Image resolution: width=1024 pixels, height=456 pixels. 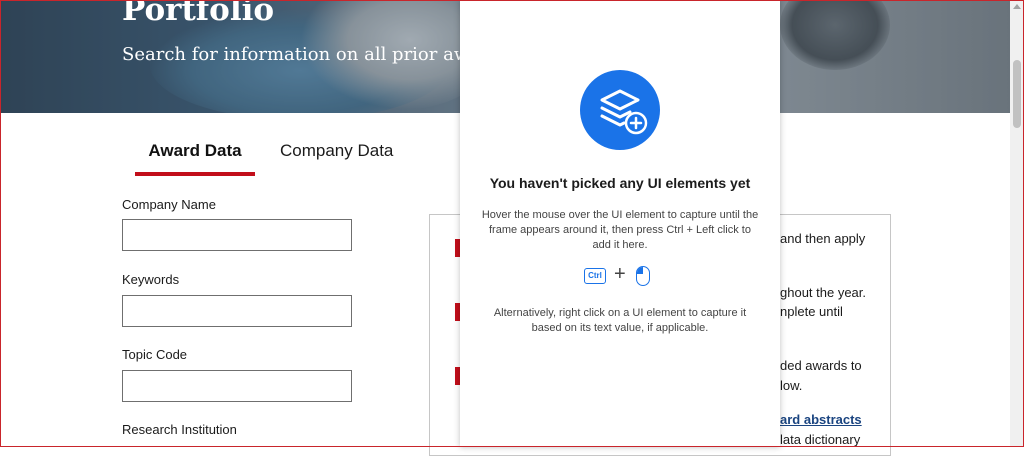 What do you see at coordinates (305, 54) in the screenshot?
I see `page-subtitle: Search for information on all prior awar` at bounding box center [305, 54].